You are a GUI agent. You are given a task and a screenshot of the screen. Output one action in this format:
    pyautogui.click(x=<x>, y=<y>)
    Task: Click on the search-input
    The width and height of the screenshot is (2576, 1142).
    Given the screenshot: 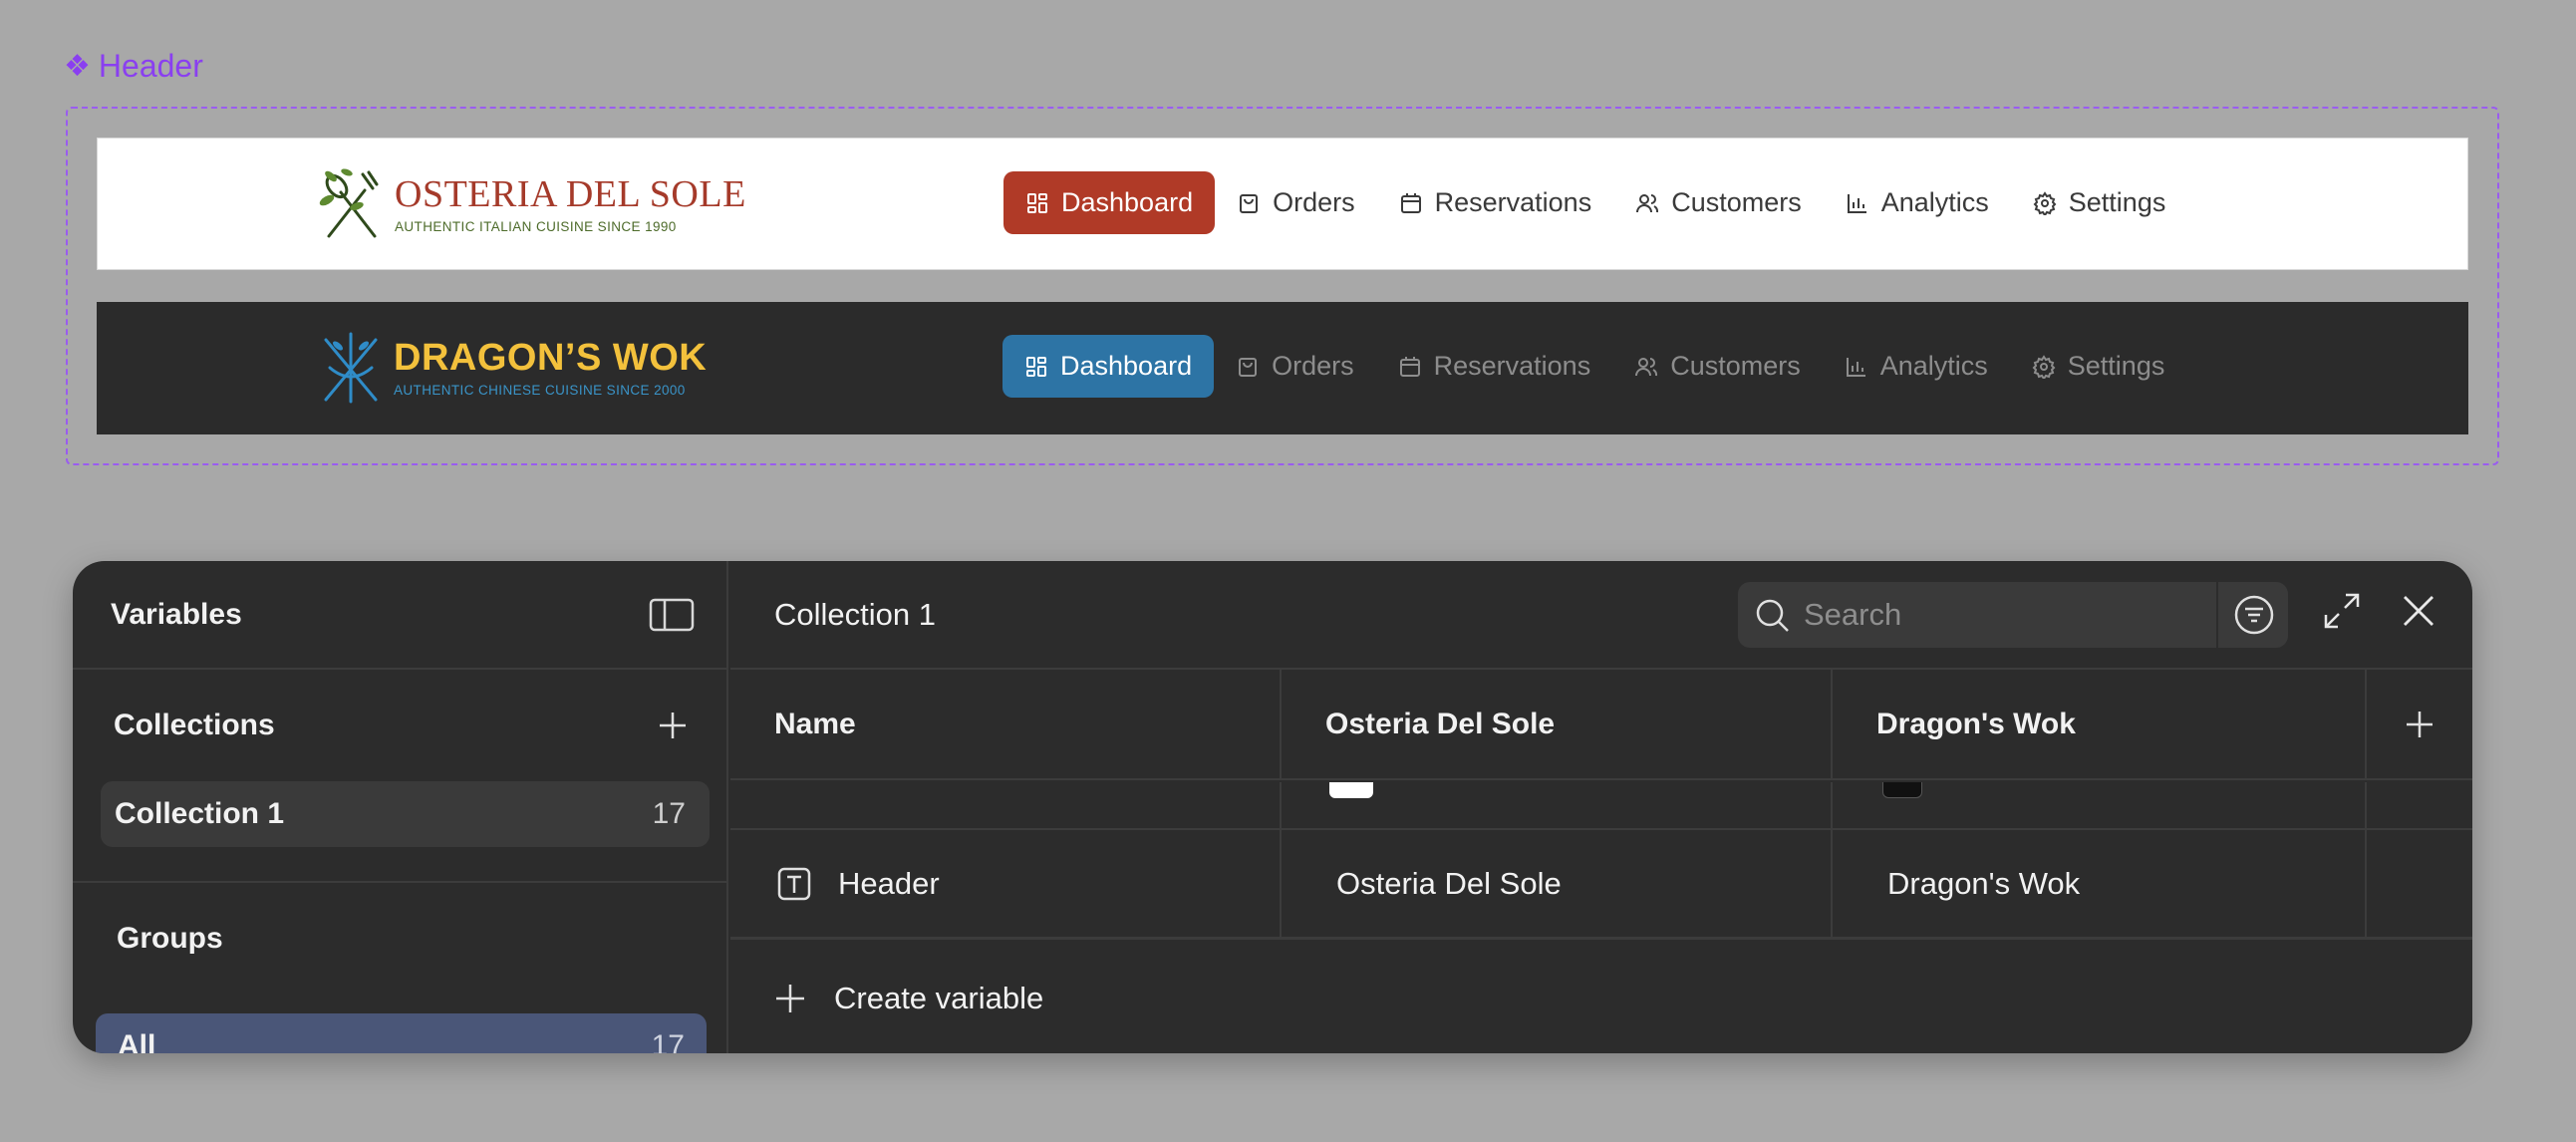 What is the action you would take?
    pyautogui.click(x=1993, y=615)
    